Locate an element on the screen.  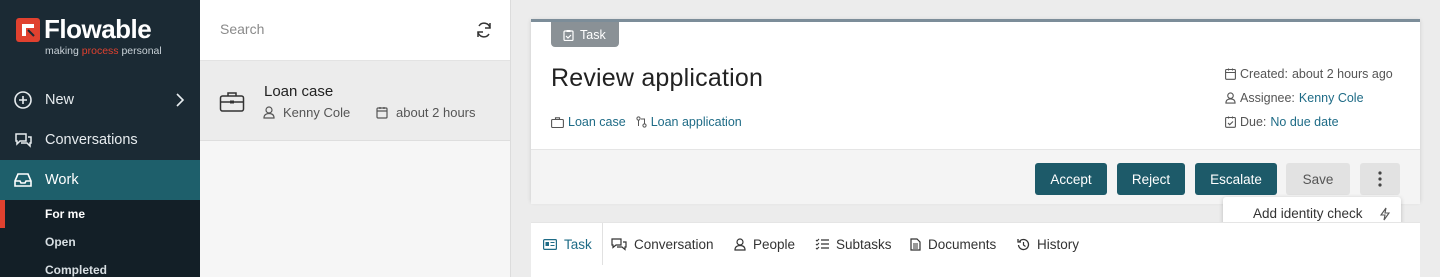
tab-label: People is located at coordinates (774, 244).